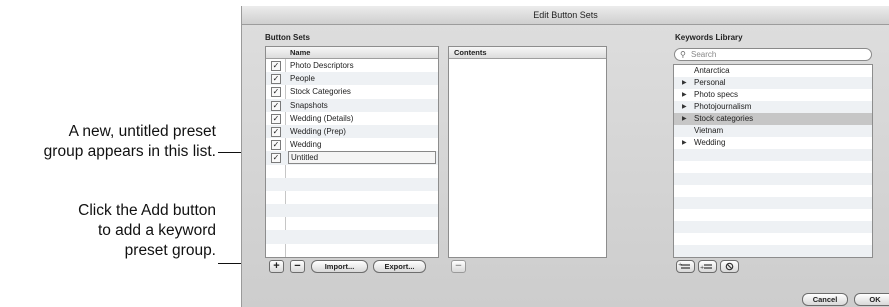 This screenshot has height=307, width=889. I want to click on row-label-edit-field: Untitled, so click(362, 158).